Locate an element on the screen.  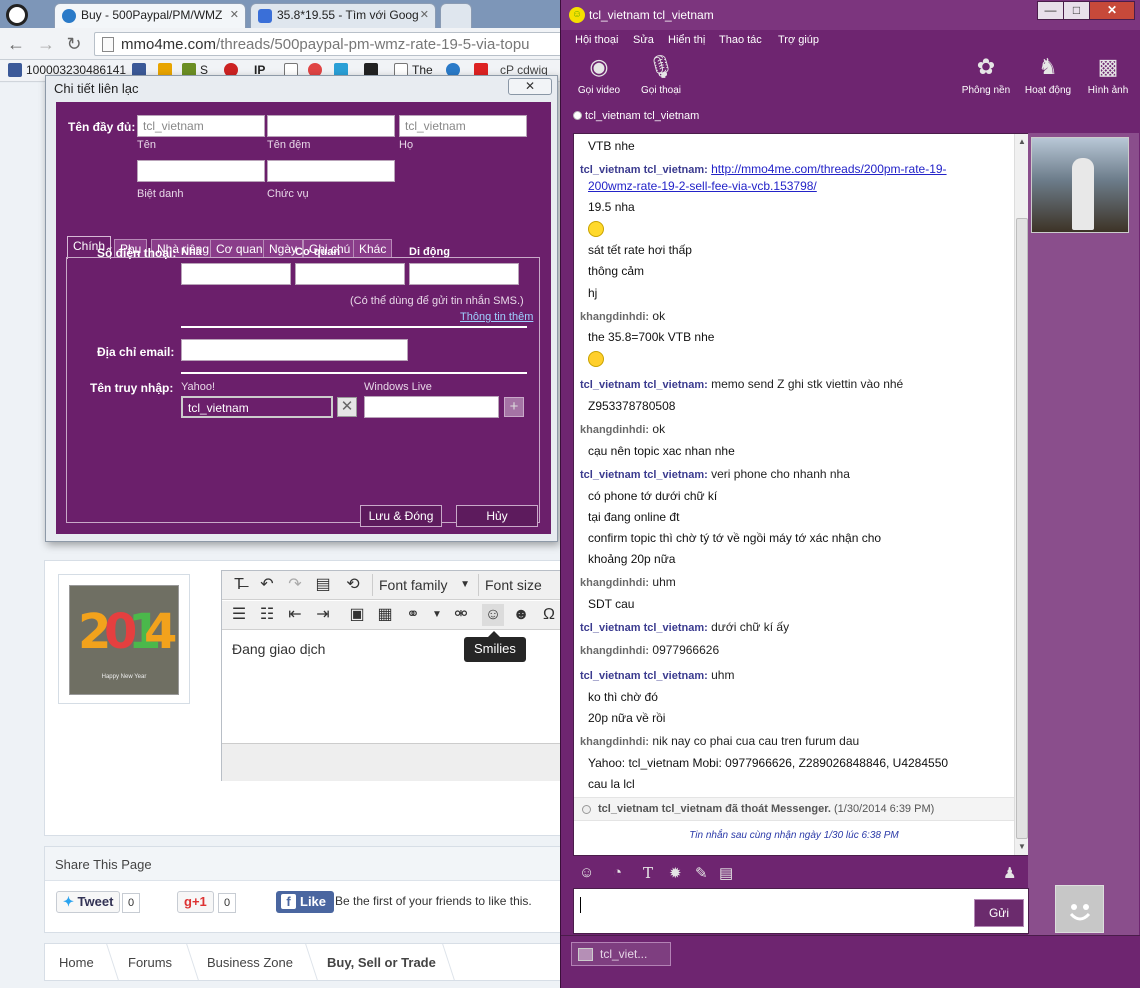
numbered-list-icon: ☷ is located at coordinates (267, 615).